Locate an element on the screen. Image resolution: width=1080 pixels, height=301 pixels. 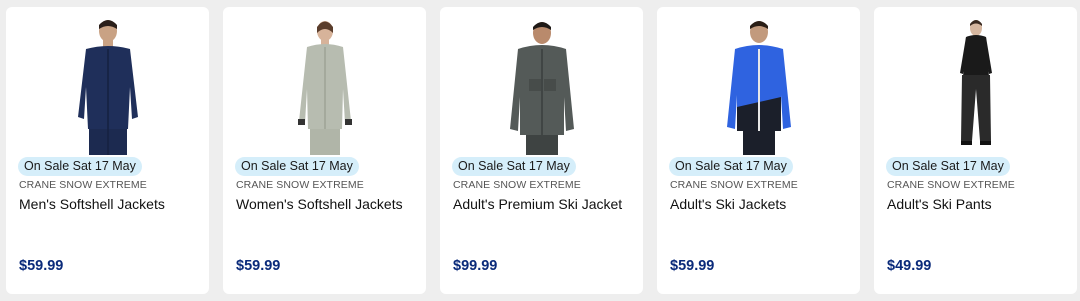
premium-ski-jacket-photo is located at coordinates (541, 88).